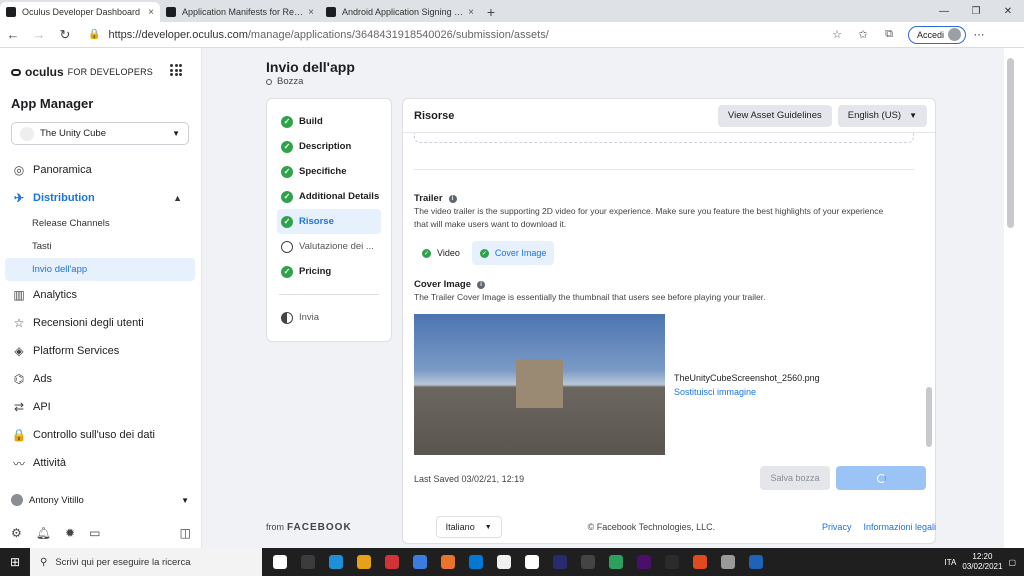  What do you see at coordinates (1012, 562) in the screenshot?
I see `notification-icon: ▢` at bounding box center [1012, 562].